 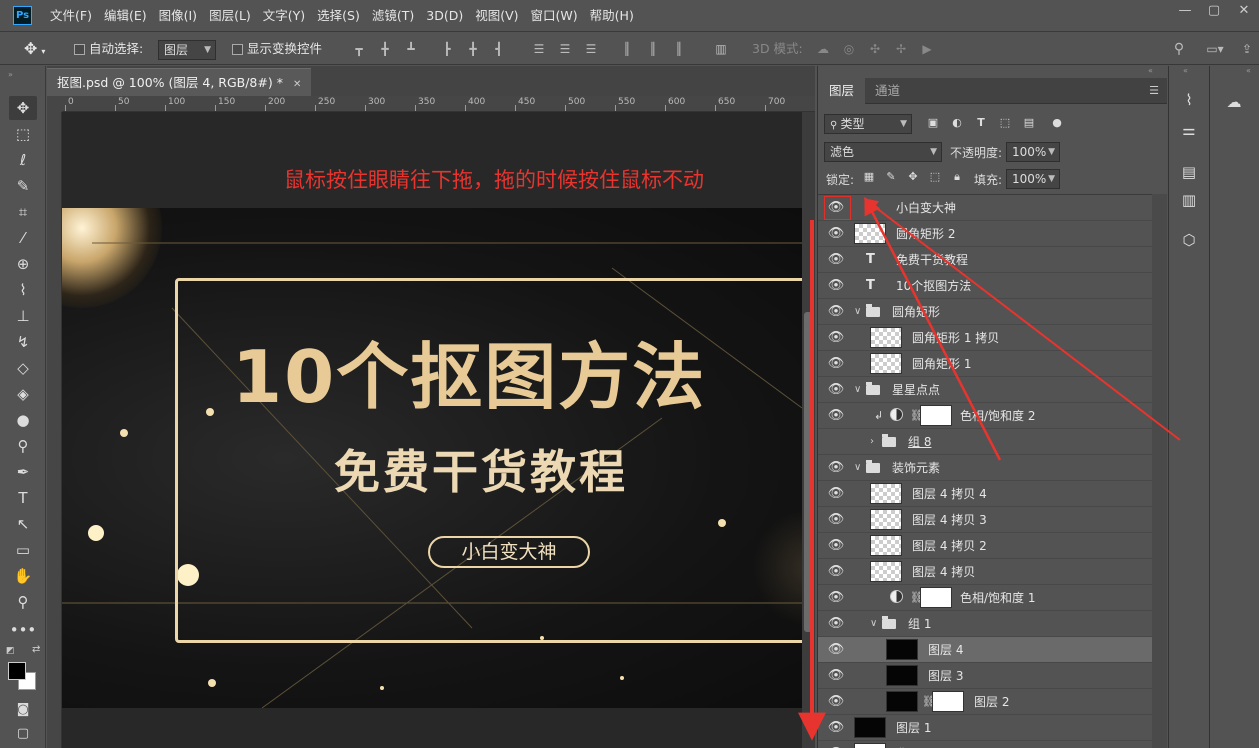 What do you see at coordinates (1248, 70) in the screenshot?
I see `expand-dock-icon: «` at bounding box center [1248, 70].